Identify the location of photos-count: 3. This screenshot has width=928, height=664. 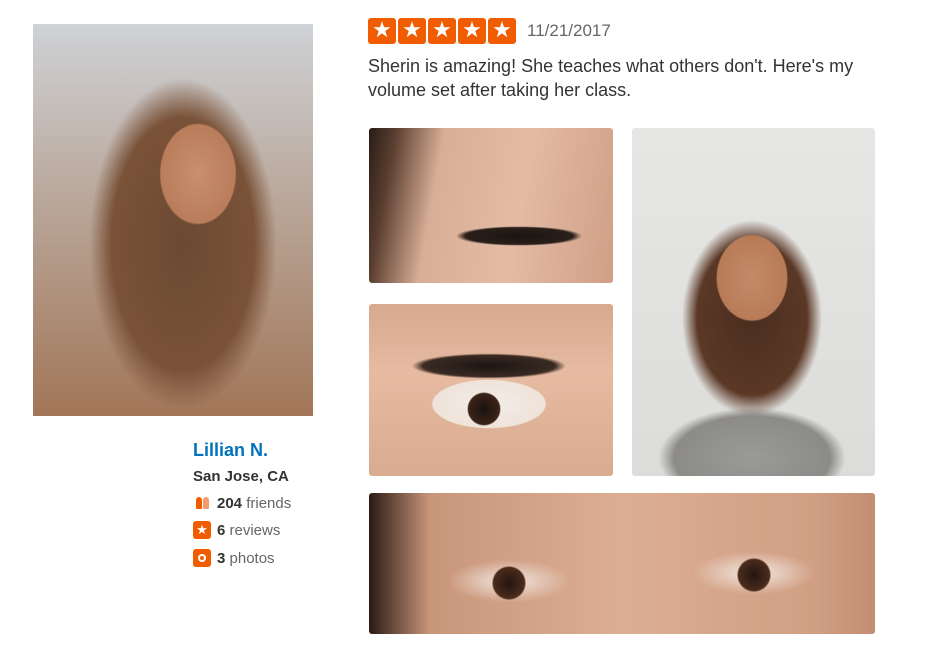
(221, 558).